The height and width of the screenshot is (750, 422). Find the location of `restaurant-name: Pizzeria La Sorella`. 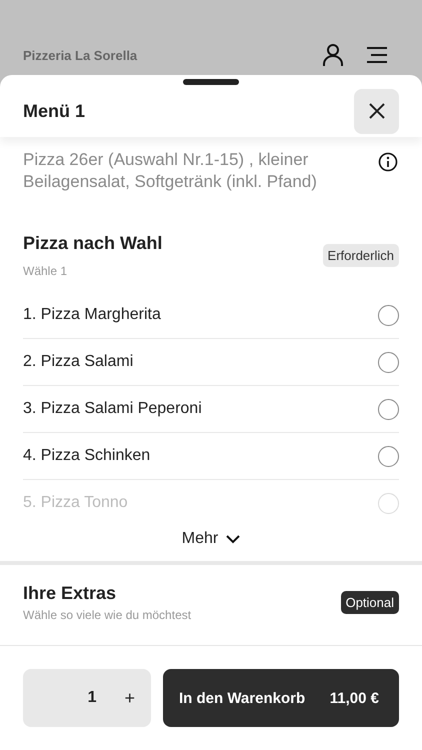

restaurant-name: Pizzeria La Sorella is located at coordinates (80, 55).